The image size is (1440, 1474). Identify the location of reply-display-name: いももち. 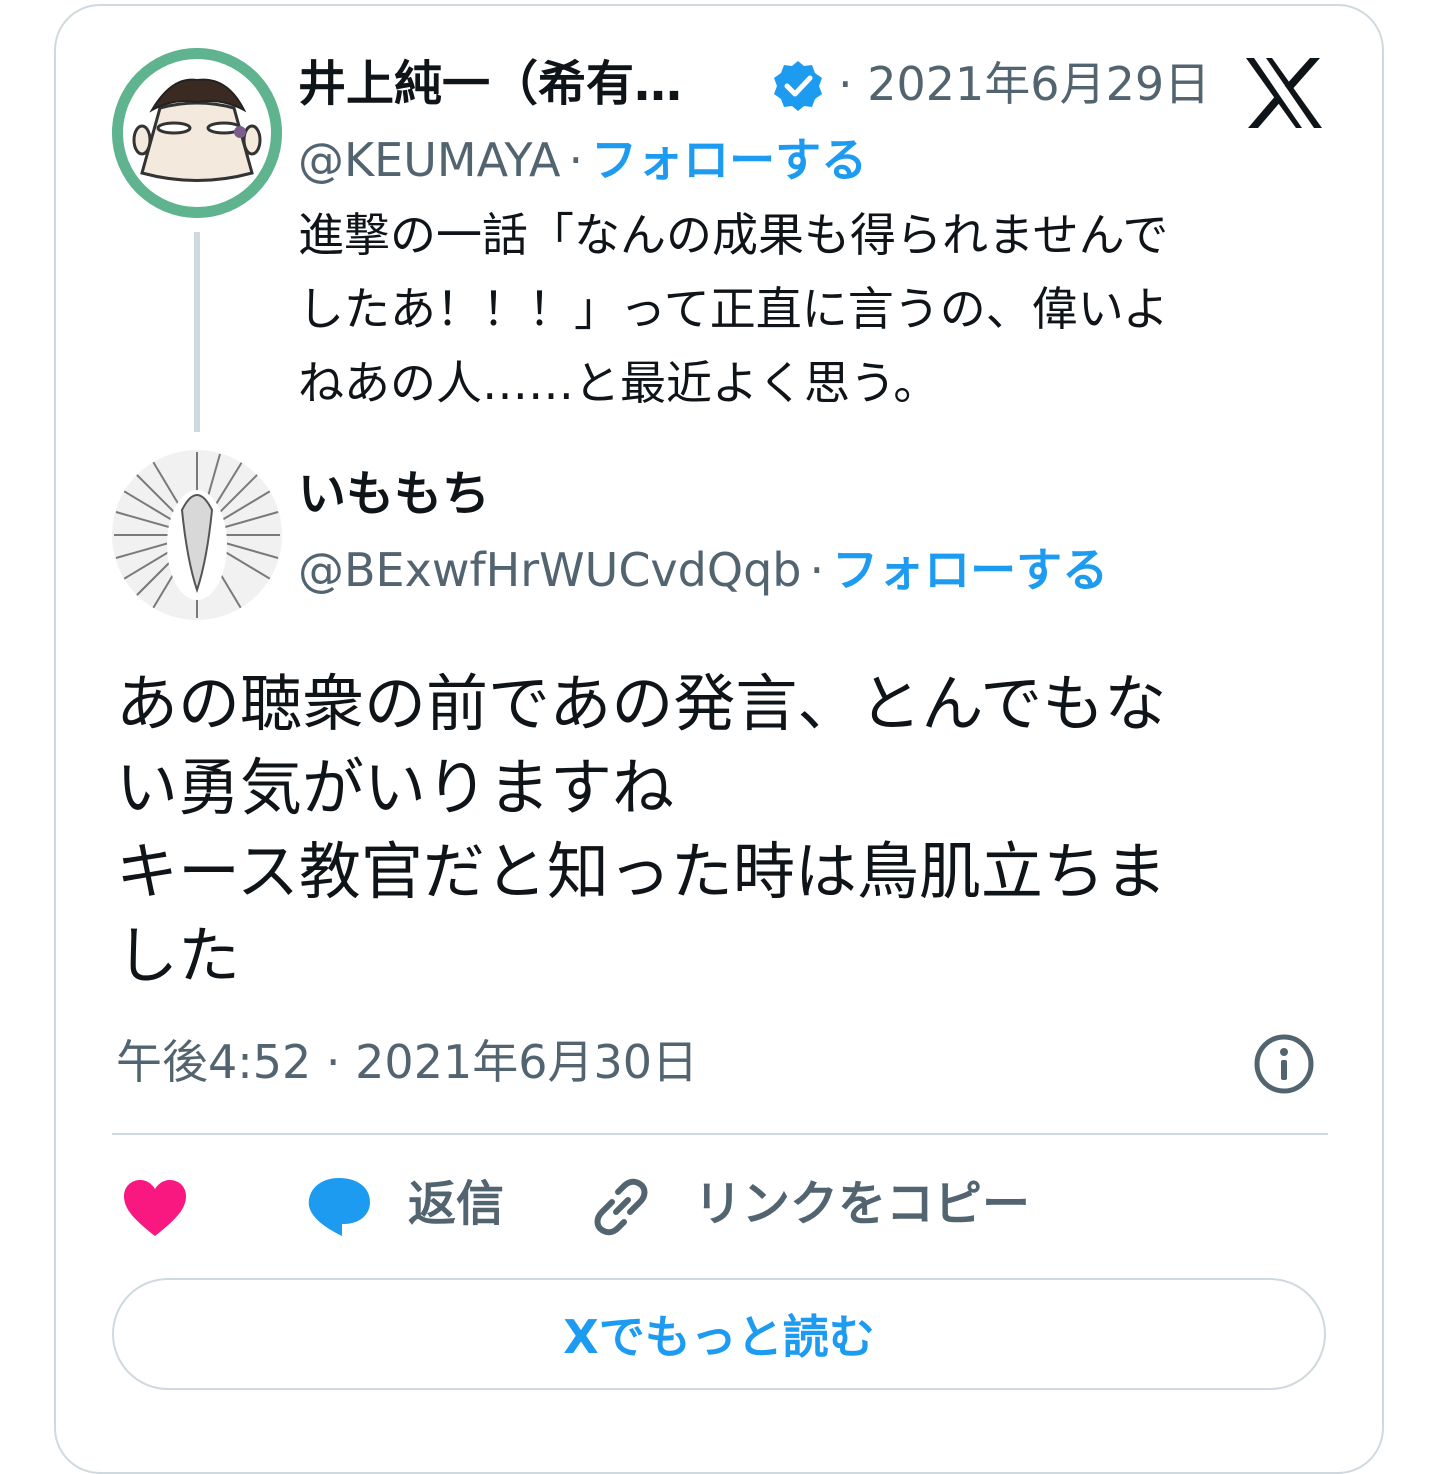
(394, 494).